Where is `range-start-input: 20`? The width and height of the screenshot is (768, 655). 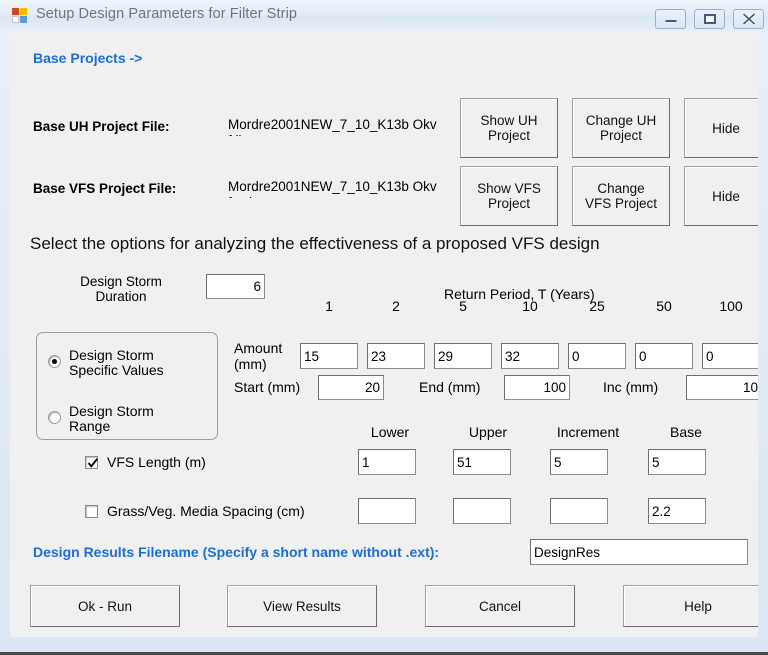
range-start-input: 20 is located at coordinates (351, 387).